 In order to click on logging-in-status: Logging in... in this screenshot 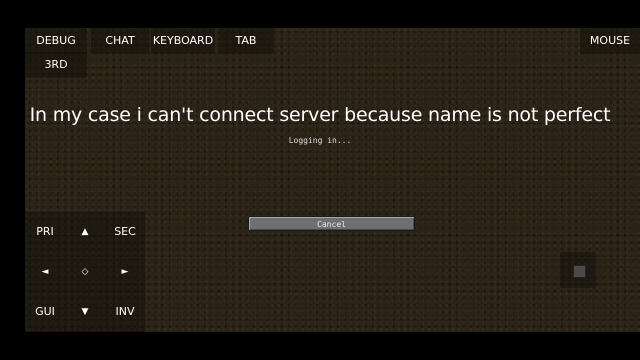, I will do `click(320, 140)`.